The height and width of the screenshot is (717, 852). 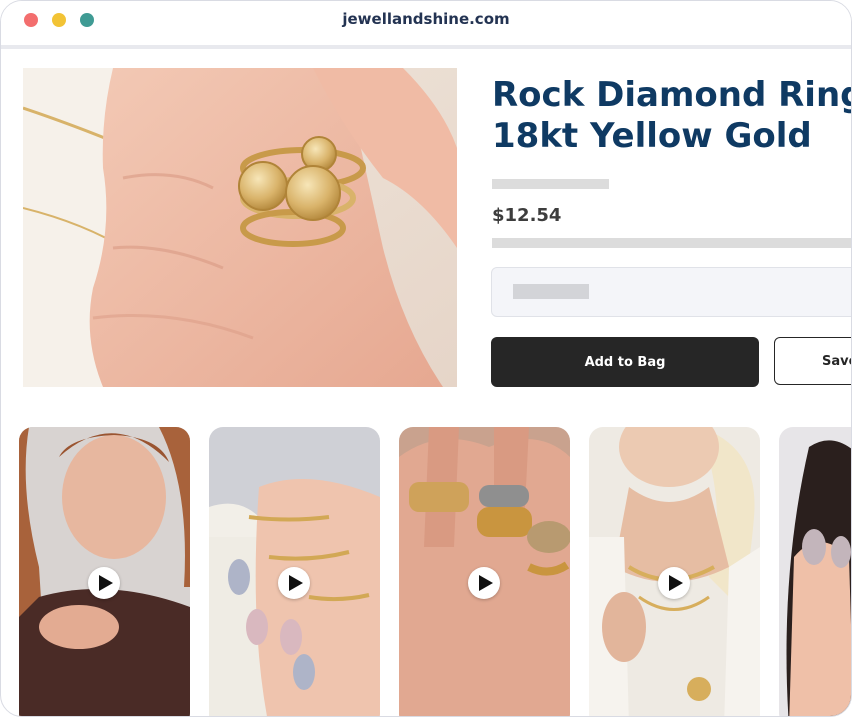 I want to click on save-button: Save, so click(x=812, y=361).